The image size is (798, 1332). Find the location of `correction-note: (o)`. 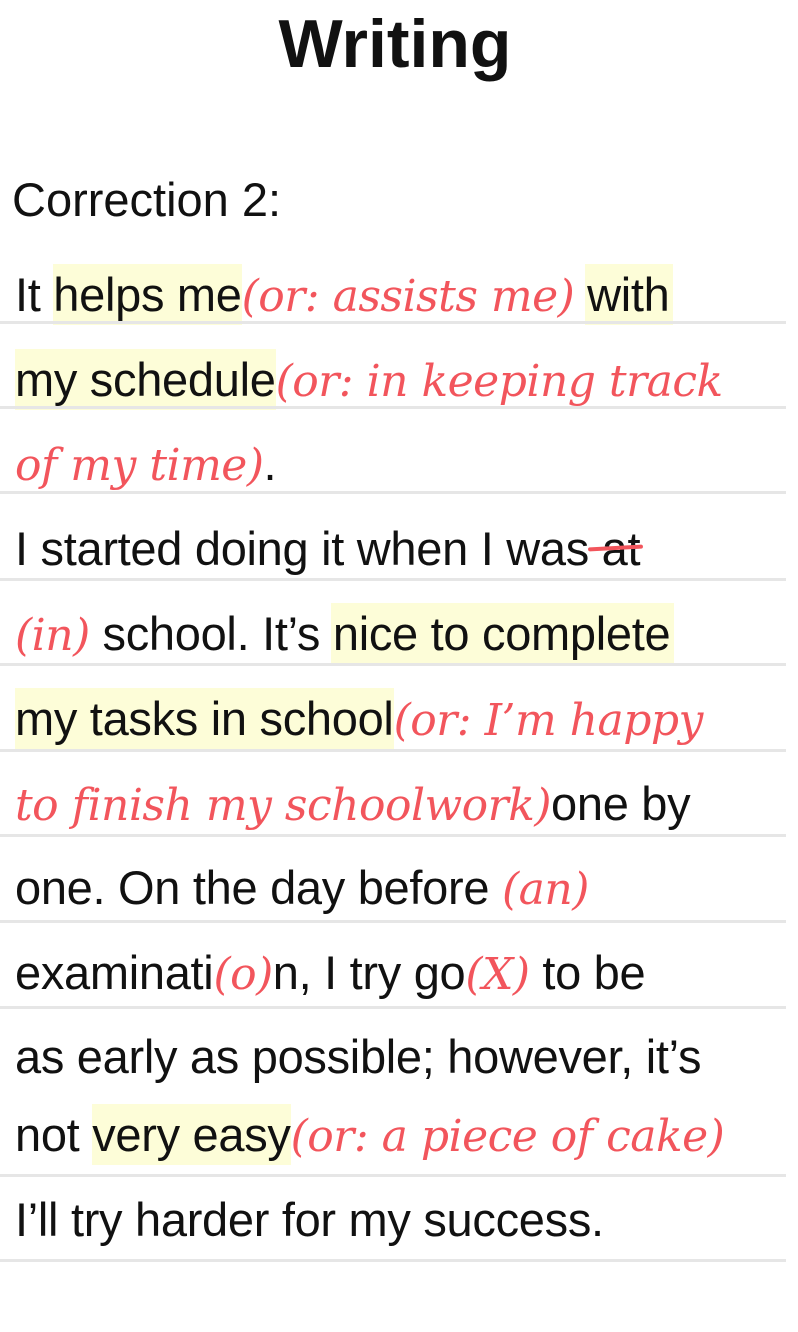

correction-note: (o) is located at coordinates (243, 974).